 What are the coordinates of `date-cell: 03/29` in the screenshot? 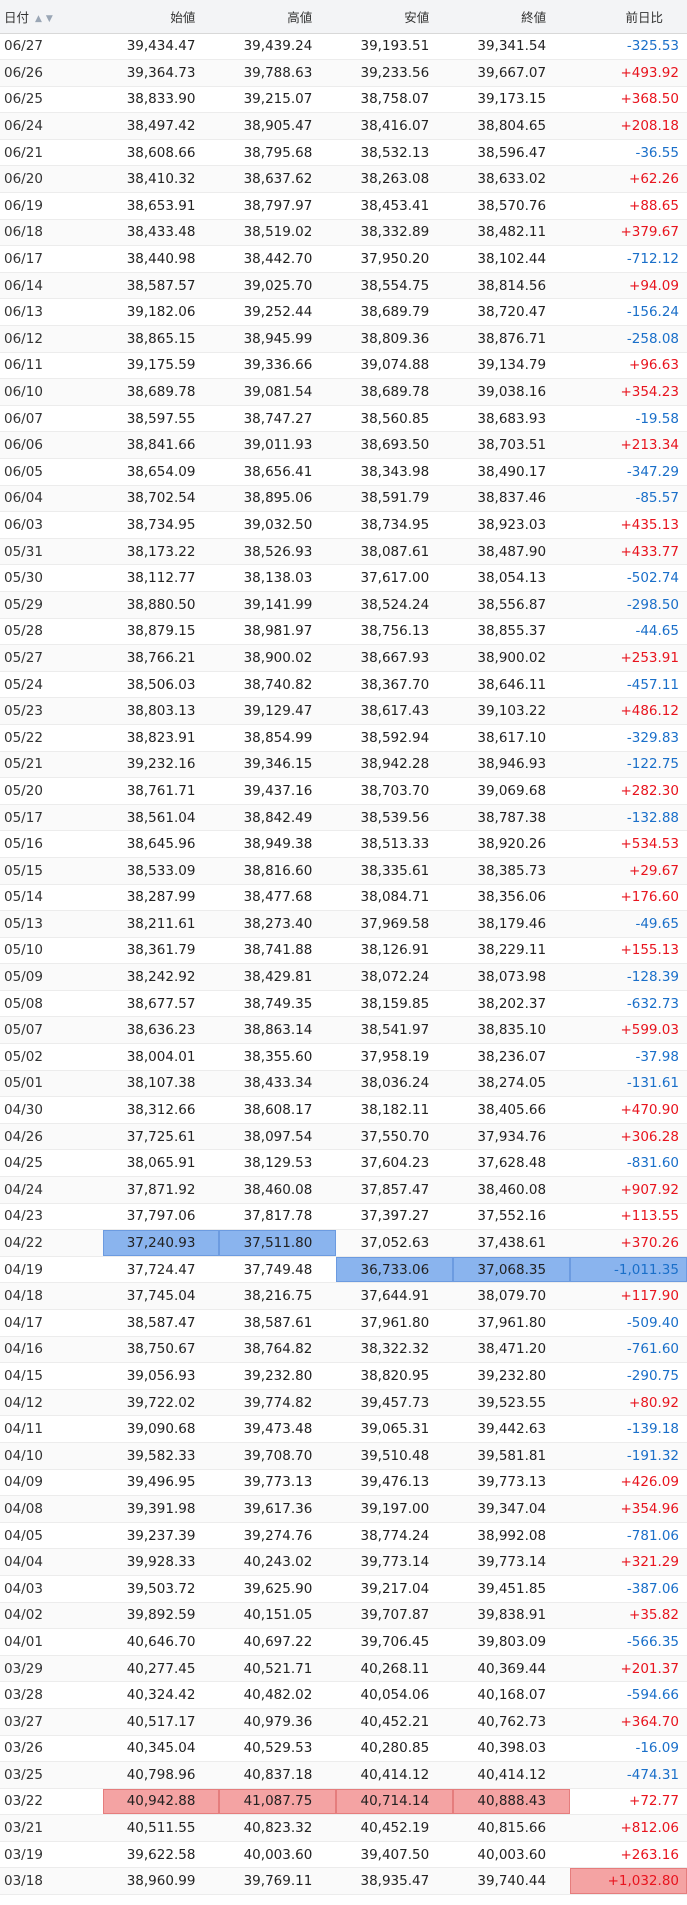 It's located at (51, 1669).